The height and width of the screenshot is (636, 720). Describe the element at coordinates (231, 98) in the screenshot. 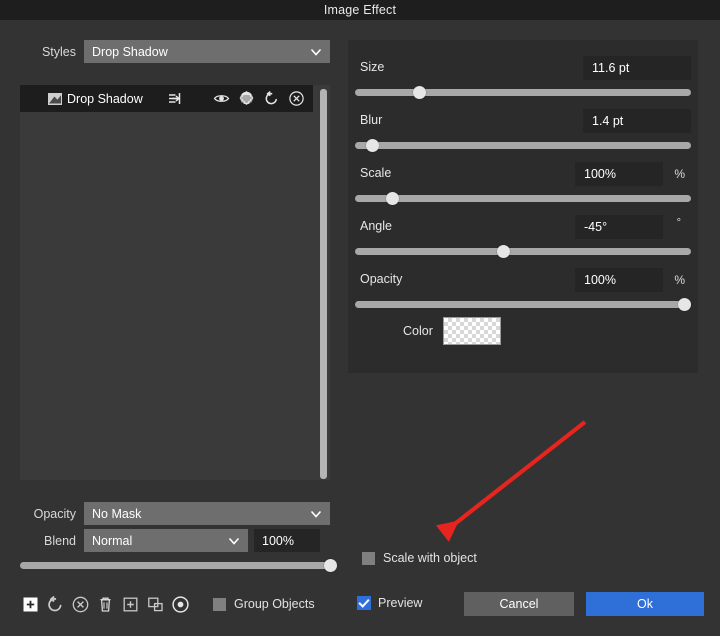

I see `layer-icon-group` at that location.